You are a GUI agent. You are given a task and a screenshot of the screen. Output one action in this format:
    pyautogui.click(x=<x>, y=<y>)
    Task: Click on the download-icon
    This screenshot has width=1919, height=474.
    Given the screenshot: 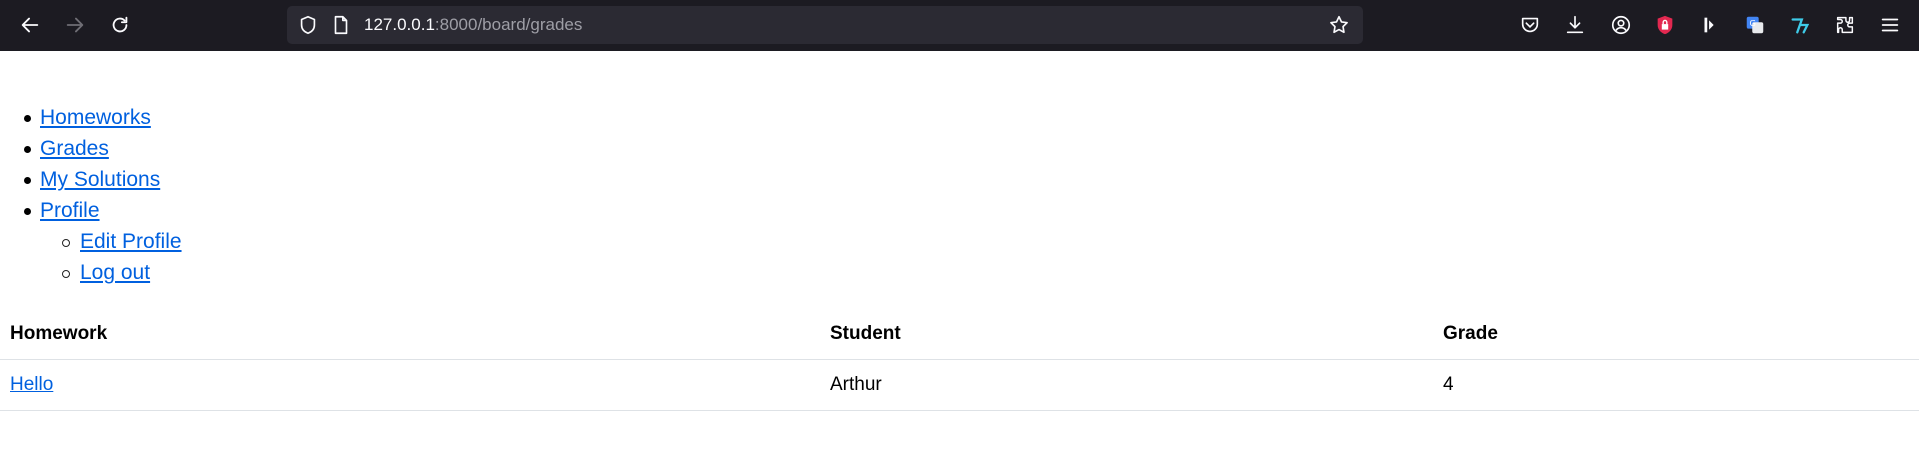 What is the action you would take?
    pyautogui.click(x=1575, y=25)
    